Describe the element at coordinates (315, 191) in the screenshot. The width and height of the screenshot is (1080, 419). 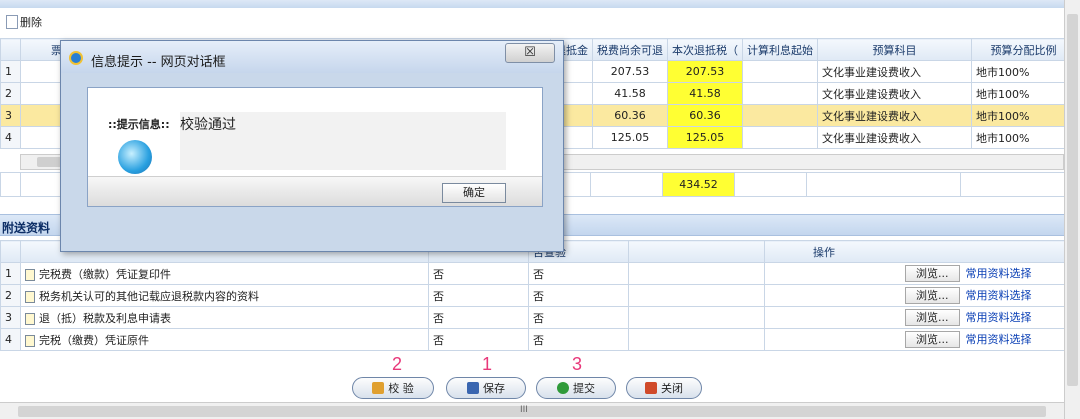
I see `dialog-footer: 确定` at that location.